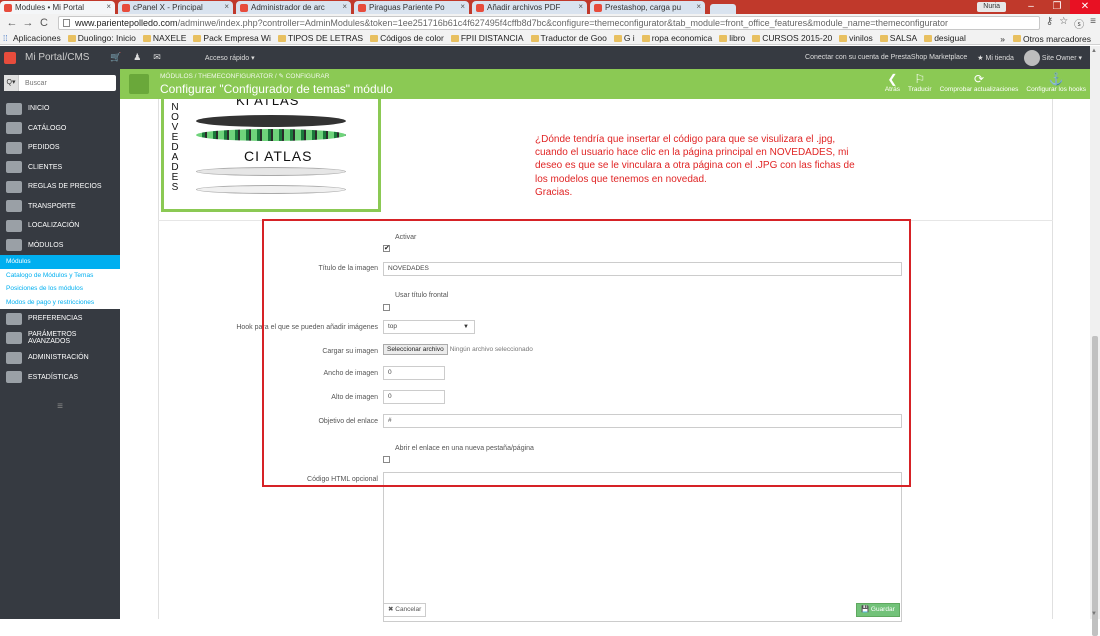 The width and height of the screenshot is (1100, 636). I want to click on submenu-item: Catalogo de Módulos y Temas, so click(60, 276).